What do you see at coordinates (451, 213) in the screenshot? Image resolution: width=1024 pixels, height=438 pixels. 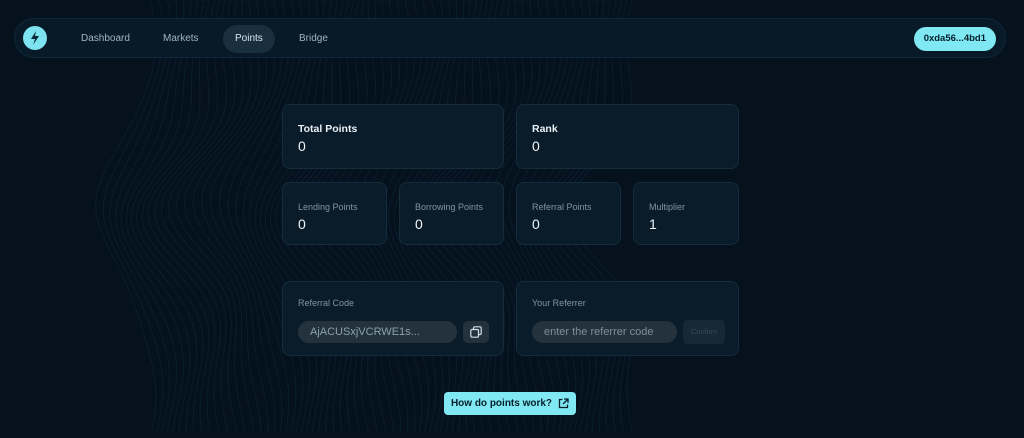 I see `borrowing-points-card: Borrowing Points 0` at bounding box center [451, 213].